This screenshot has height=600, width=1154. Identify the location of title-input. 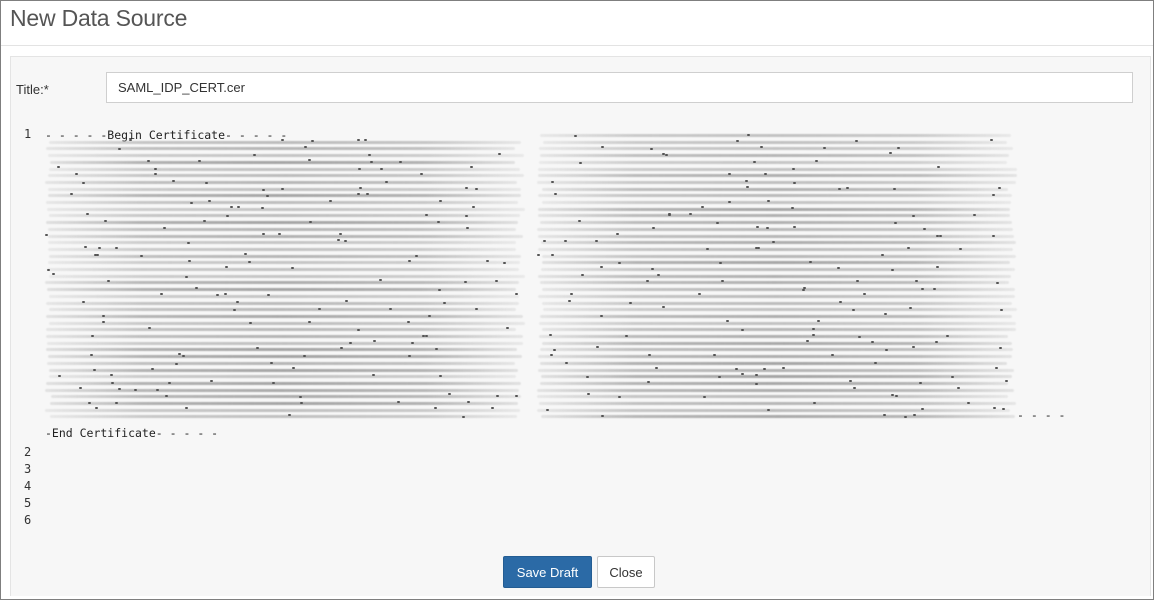
(619, 87).